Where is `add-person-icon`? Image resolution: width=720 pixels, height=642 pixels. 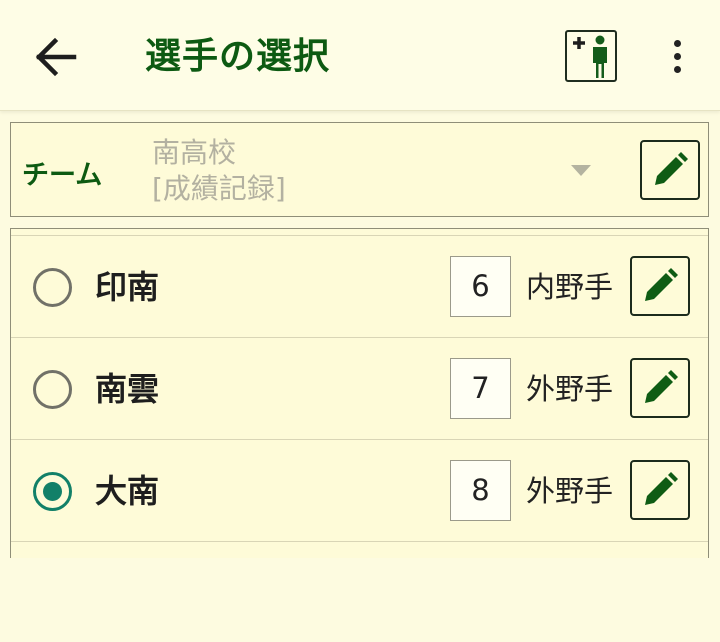 add-person-icon is located at coordinates (590, 56).